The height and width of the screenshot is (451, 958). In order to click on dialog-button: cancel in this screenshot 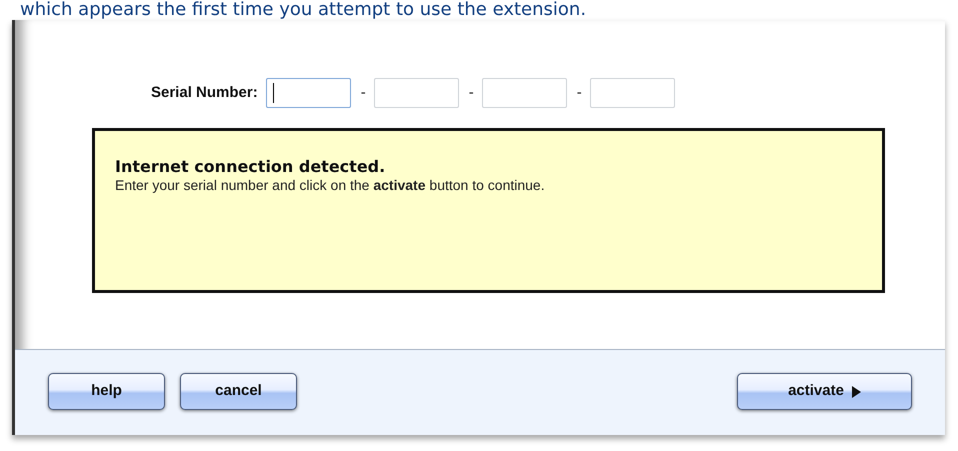, I will do `click(238, 391)`.